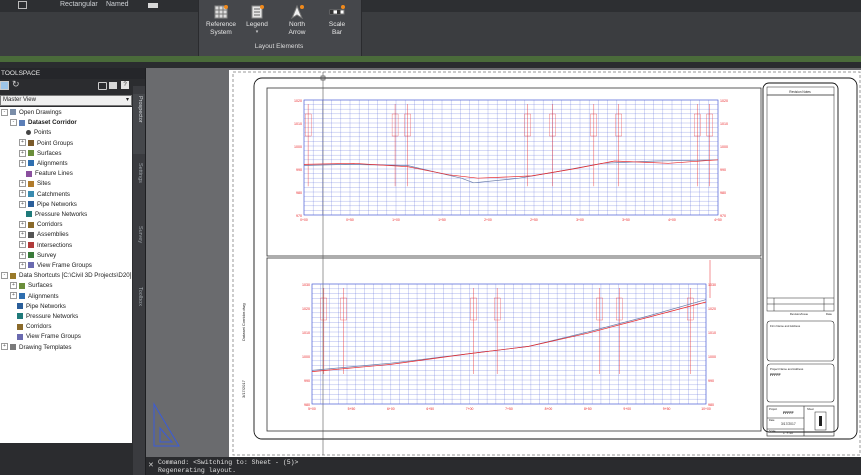 The width and height of the screenshot is (861, 475). I want to click on legend-button: Legend ▾, so click(257, 20).